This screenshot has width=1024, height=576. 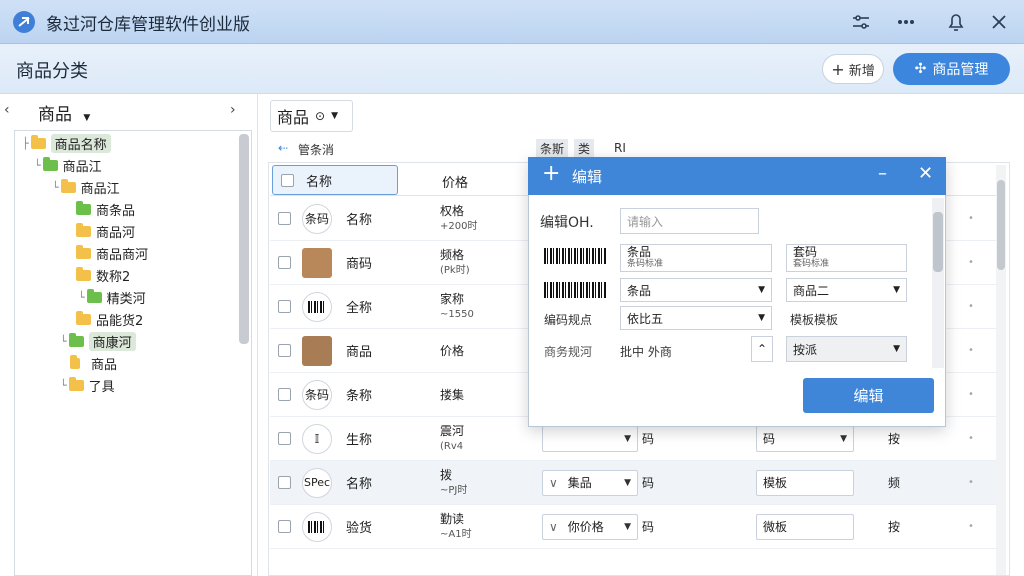 What do you see at coordinates (648, 527) in the screenshot?
I see `row-code: 码` at bounding box center [648, 527].